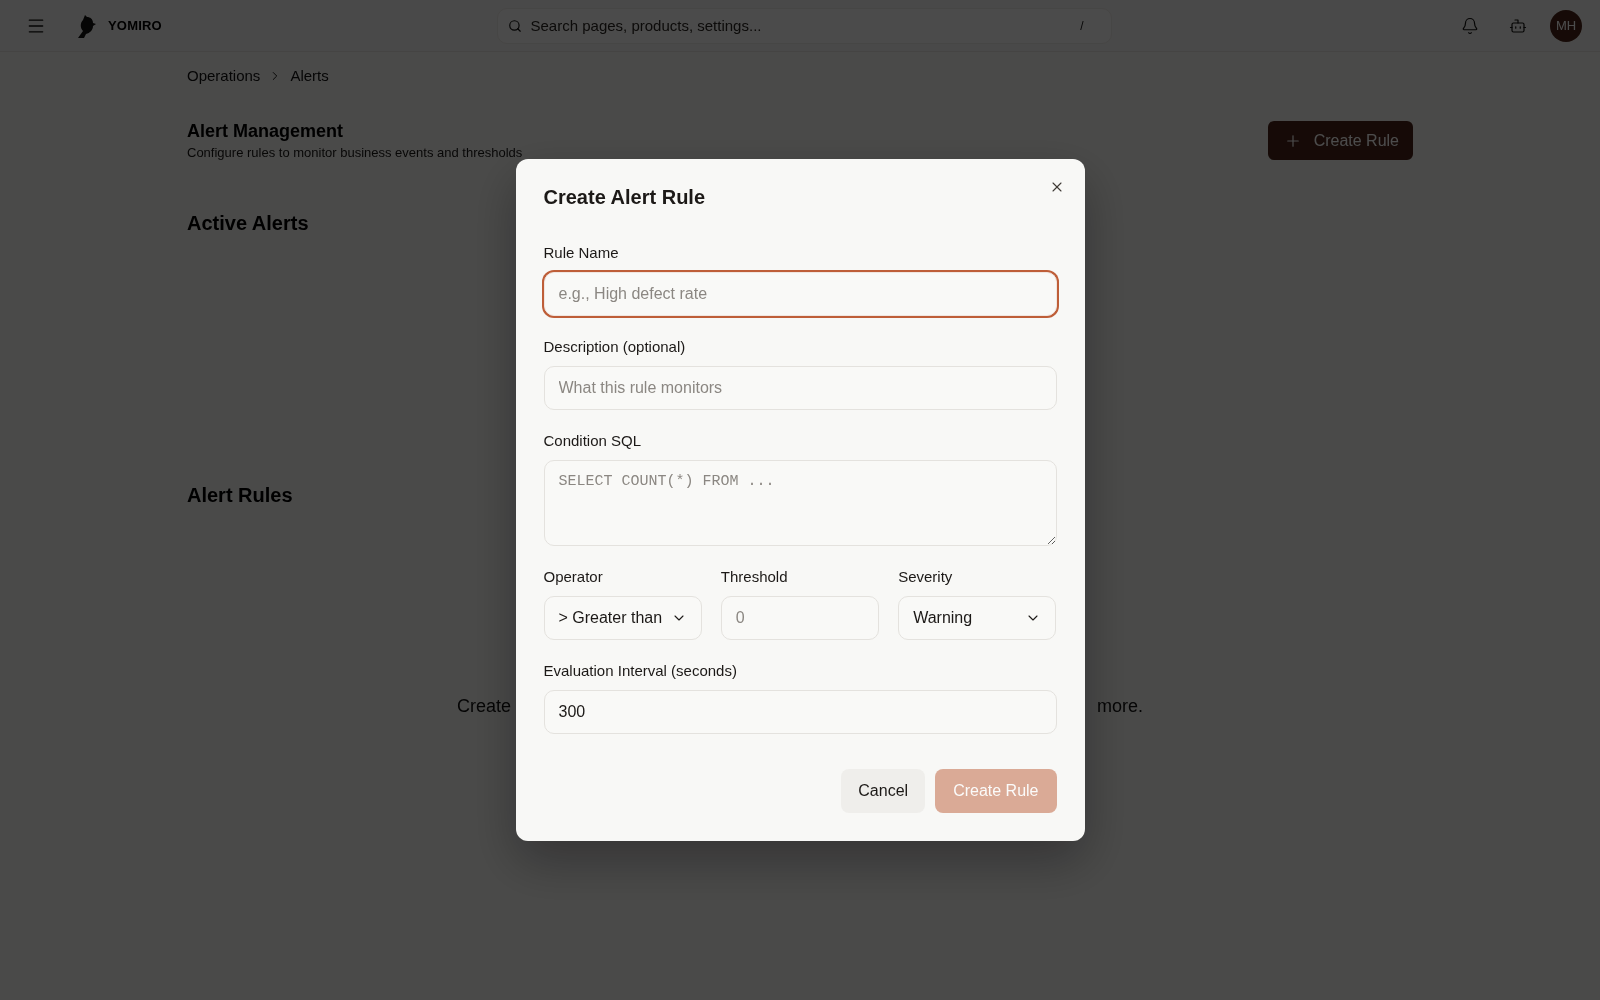 The height and width of the screenshot is (1000, 1600). I want to click on field-label: Operator, so click(573, 577).